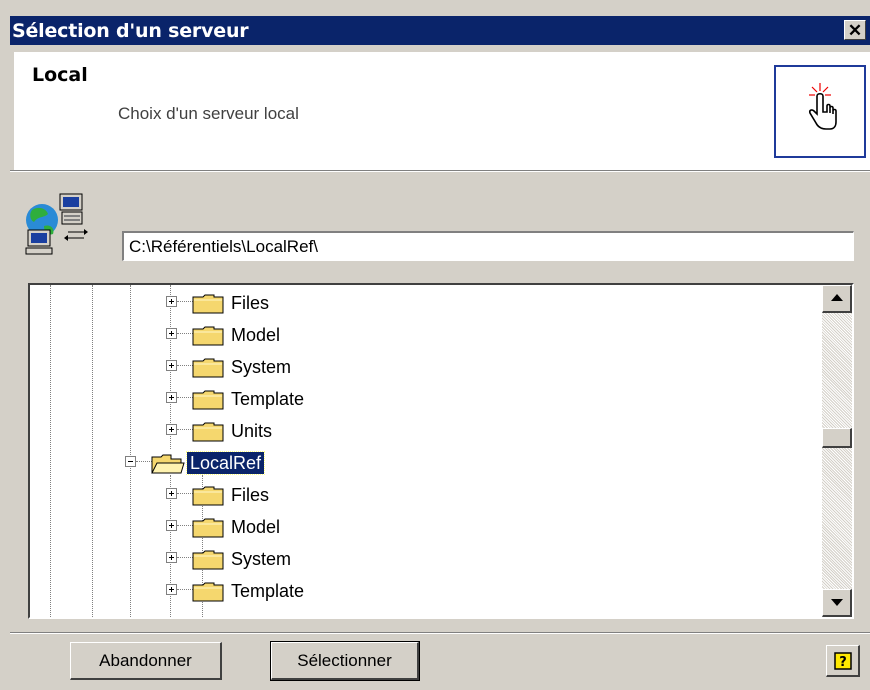 This screenshot has width=870, height=690. Describe the element at coordinates (251, 431) in the screenshot. I see `tree-node-label: Units` at that location.